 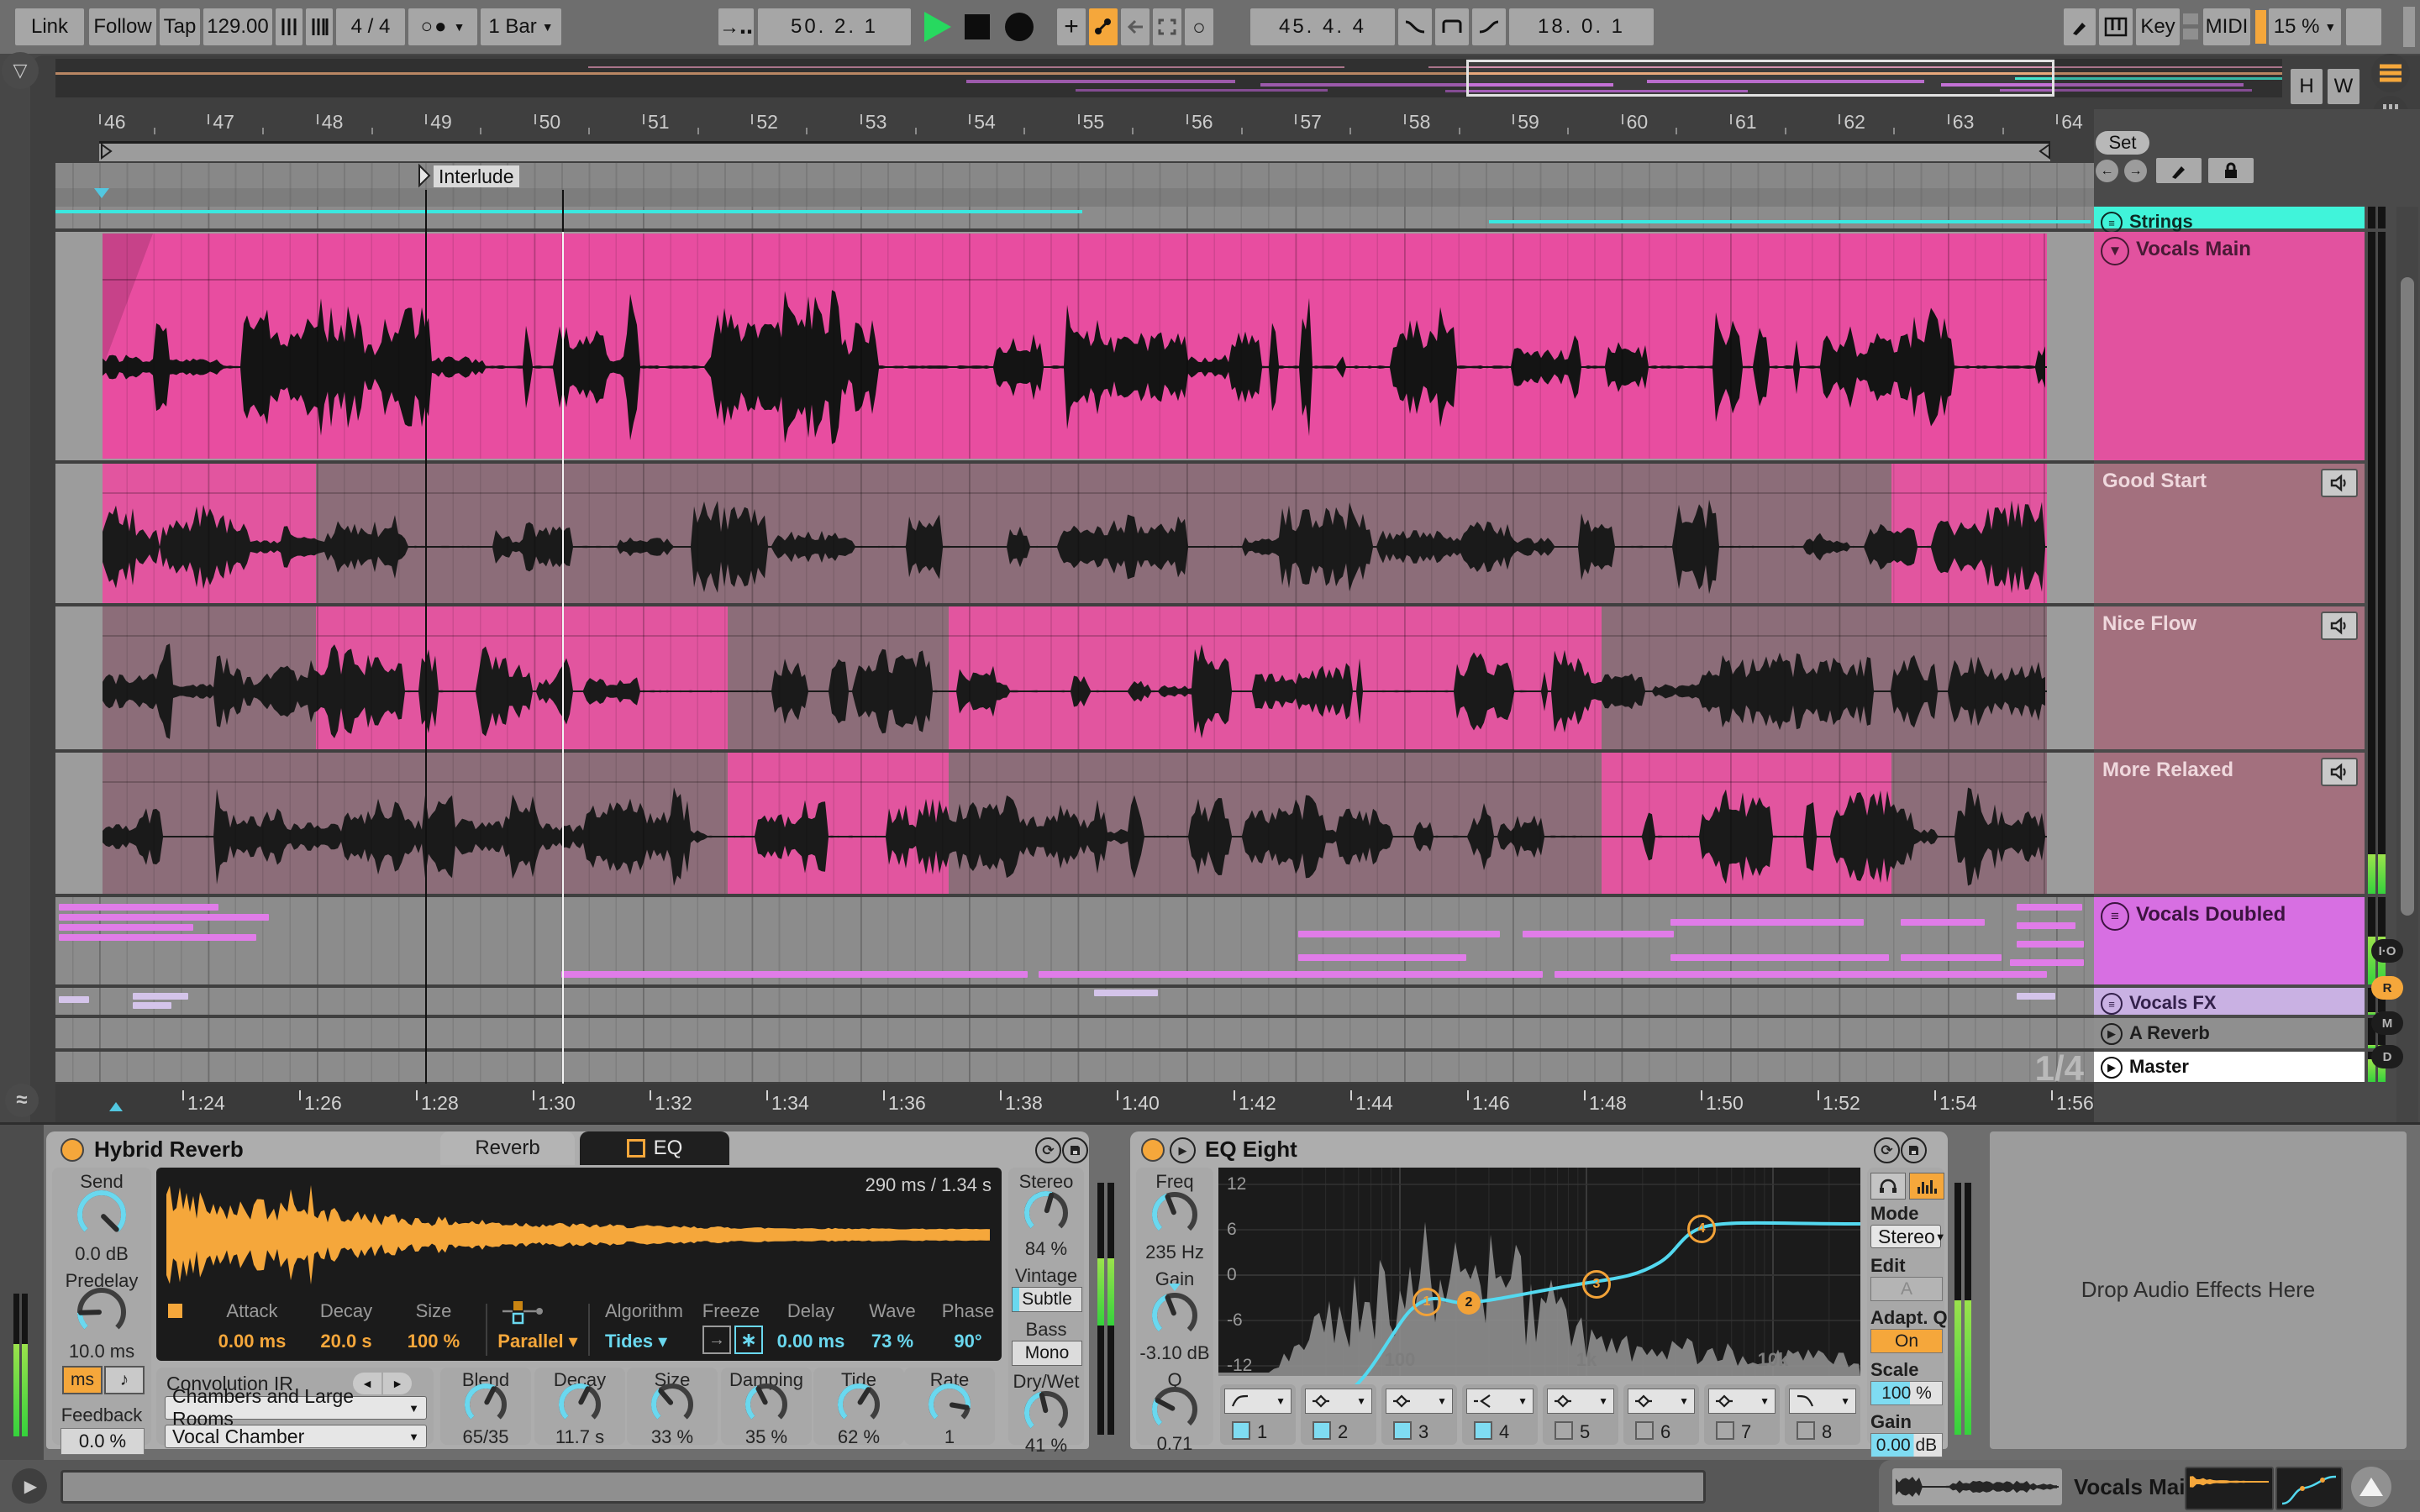 What do you see at coordinates (1822, 1401) in the screenshot?
I see `eq-band-8-filter-select: ▼` at bounding box center [1822, 1401].